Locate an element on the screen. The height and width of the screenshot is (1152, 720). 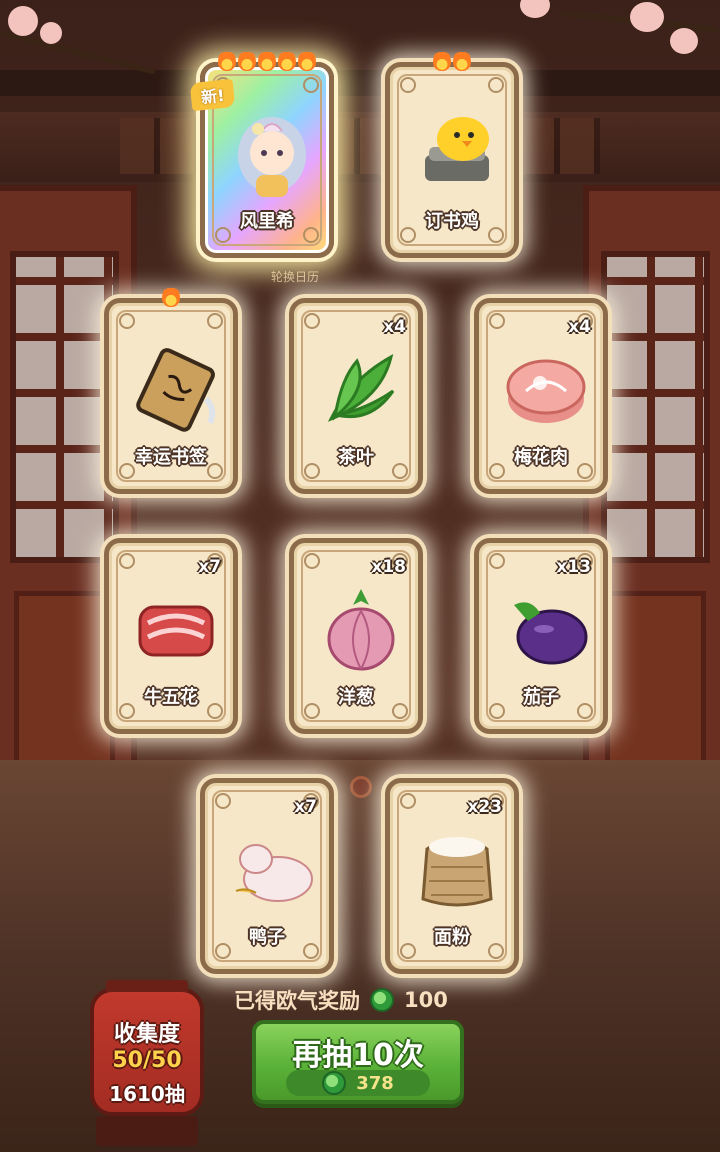
eggplant-icon is located at coordinates (546, 629).